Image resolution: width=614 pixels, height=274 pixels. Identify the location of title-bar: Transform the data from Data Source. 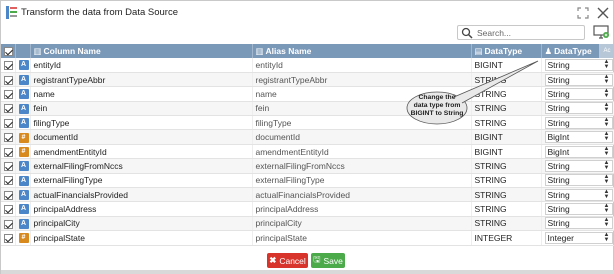
(307, 13).